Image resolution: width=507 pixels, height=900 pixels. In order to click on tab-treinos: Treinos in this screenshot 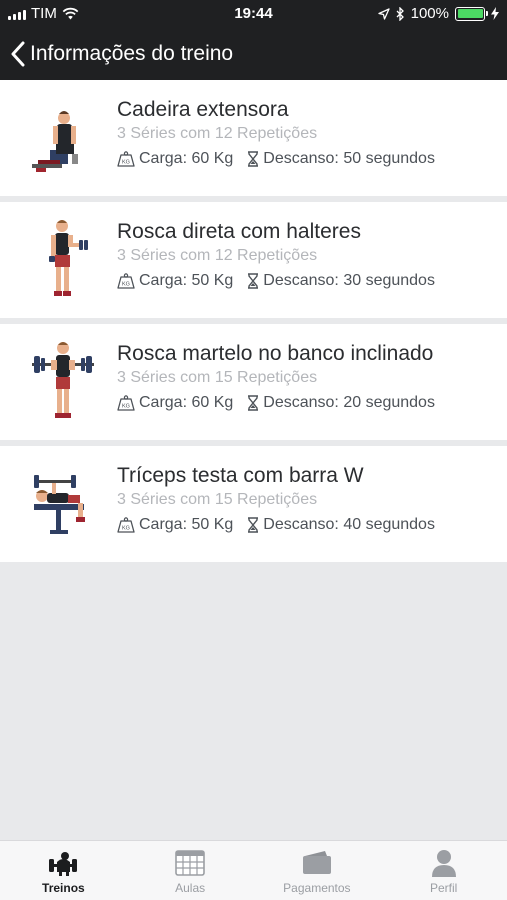, I will do `click(63, 870)`.